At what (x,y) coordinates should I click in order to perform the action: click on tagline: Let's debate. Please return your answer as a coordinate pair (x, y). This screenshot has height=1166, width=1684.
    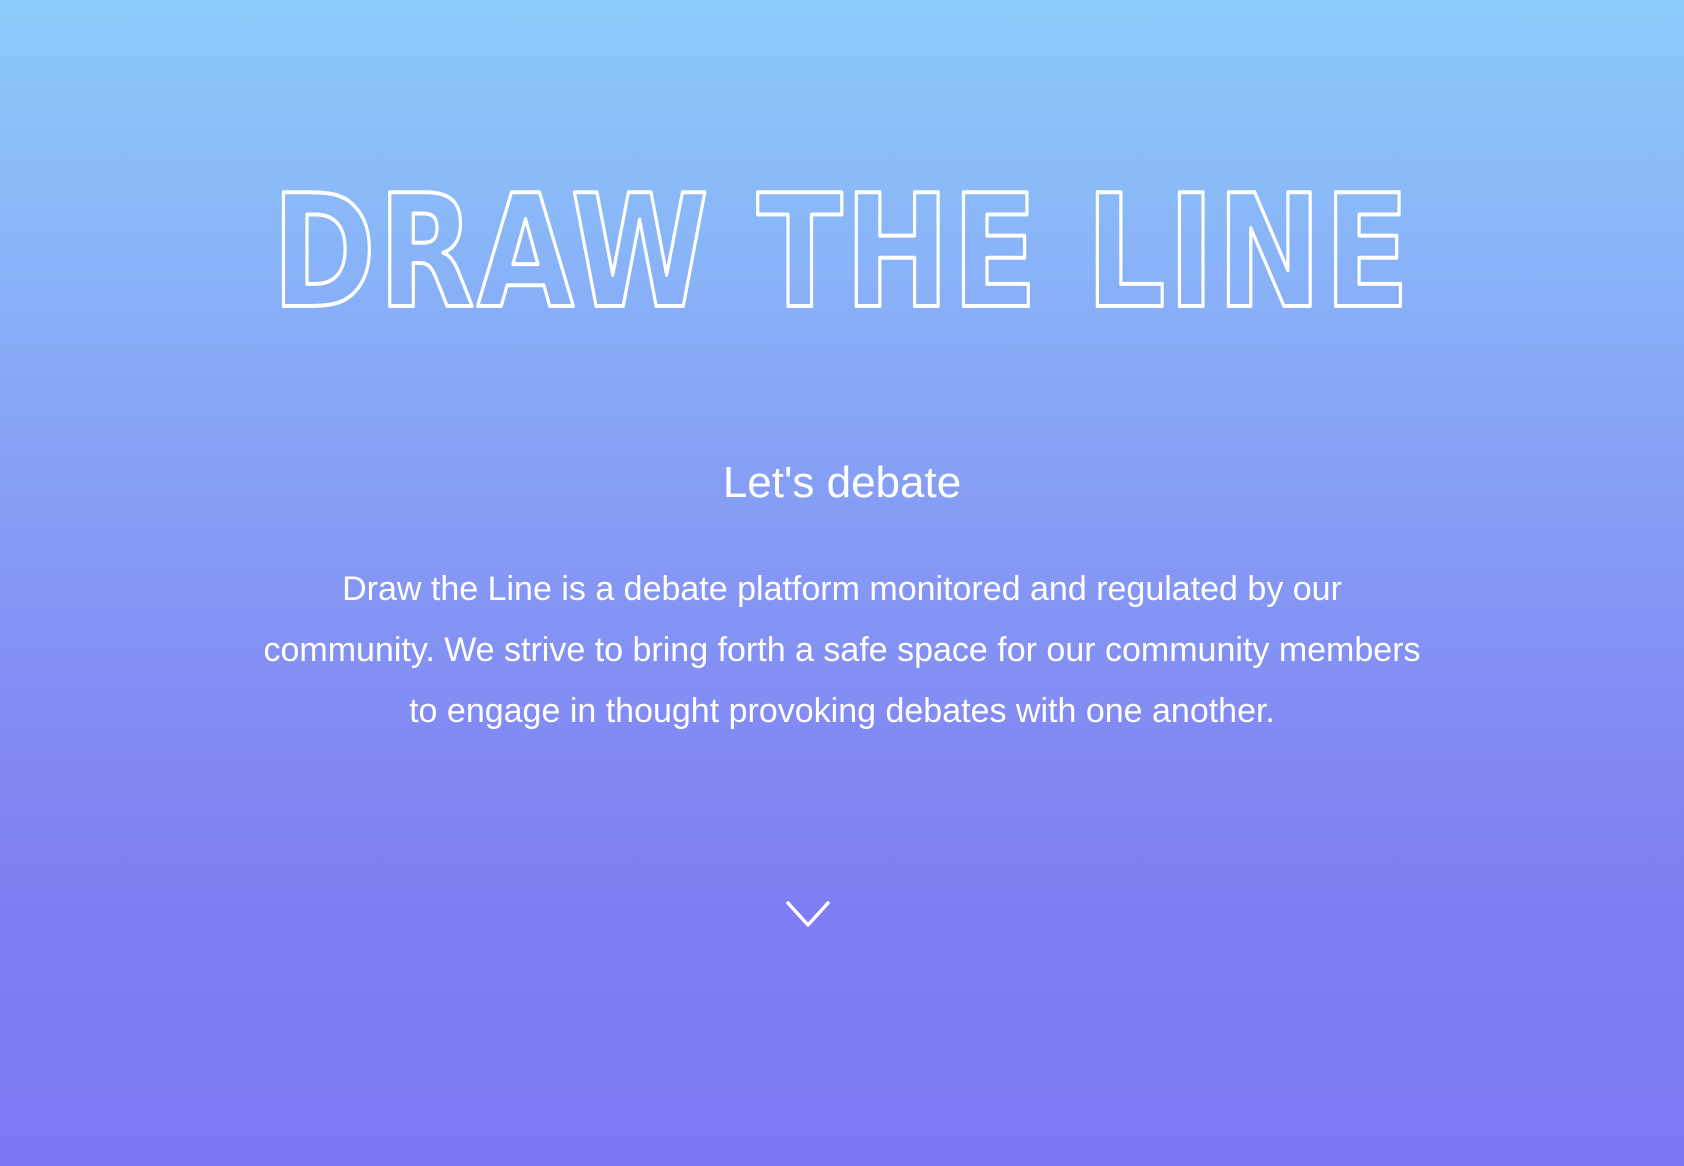
    Looking at the image, I should click on (842, 482).